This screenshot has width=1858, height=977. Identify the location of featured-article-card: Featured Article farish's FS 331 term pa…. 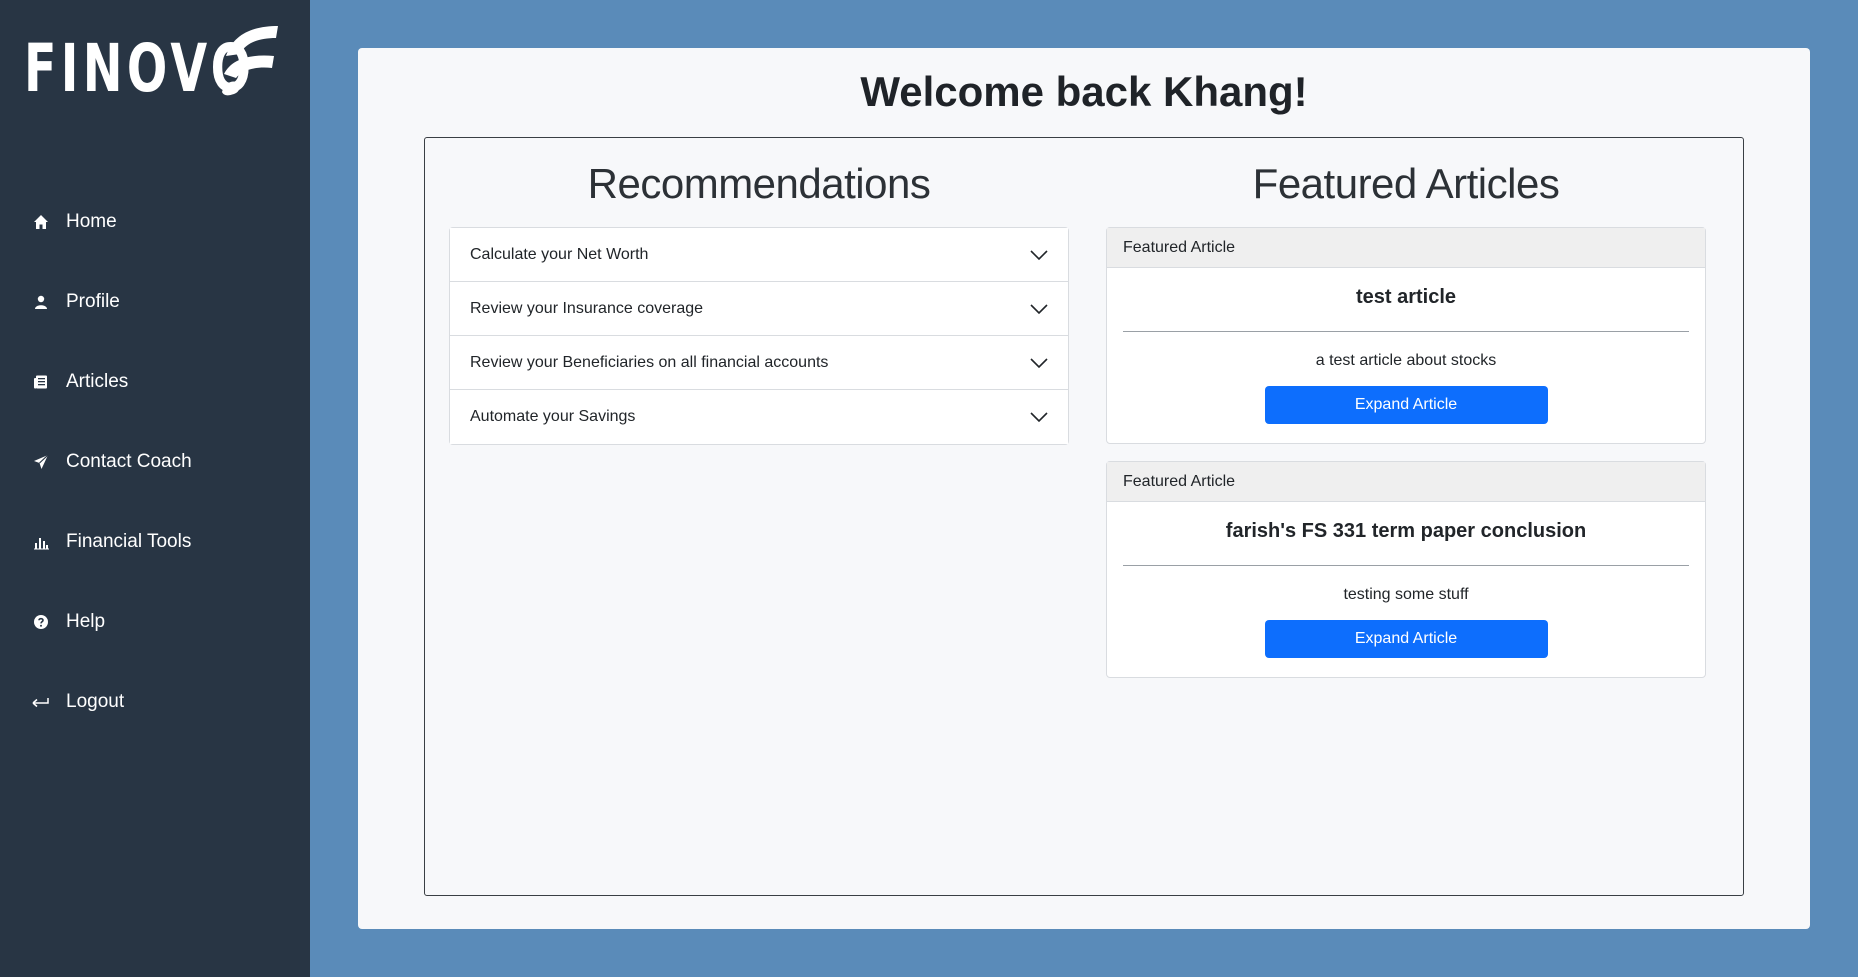
(1406, 569).